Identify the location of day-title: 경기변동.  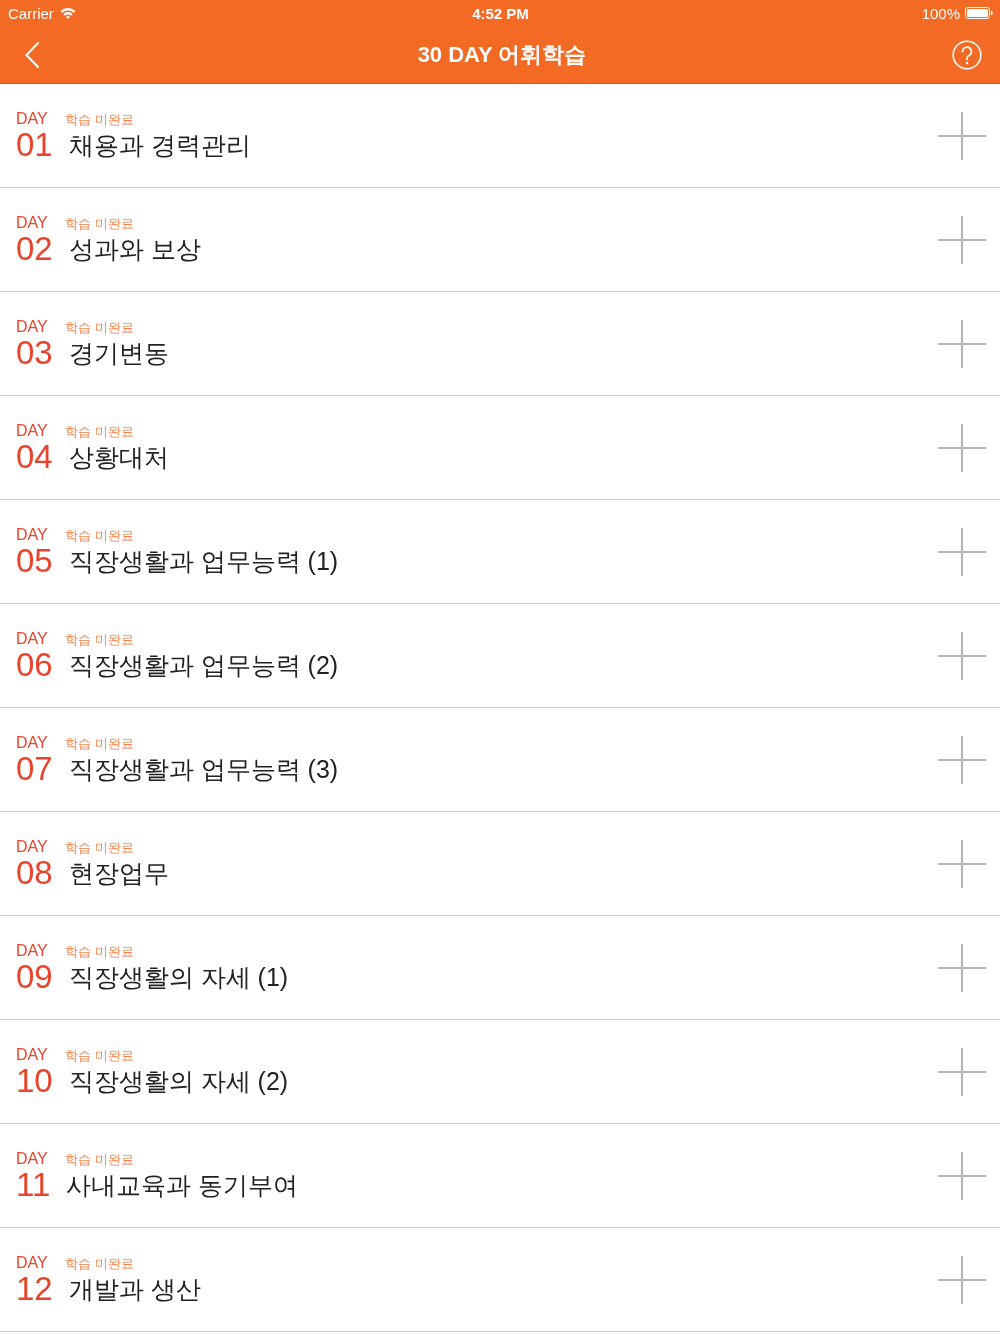
(118, 353).